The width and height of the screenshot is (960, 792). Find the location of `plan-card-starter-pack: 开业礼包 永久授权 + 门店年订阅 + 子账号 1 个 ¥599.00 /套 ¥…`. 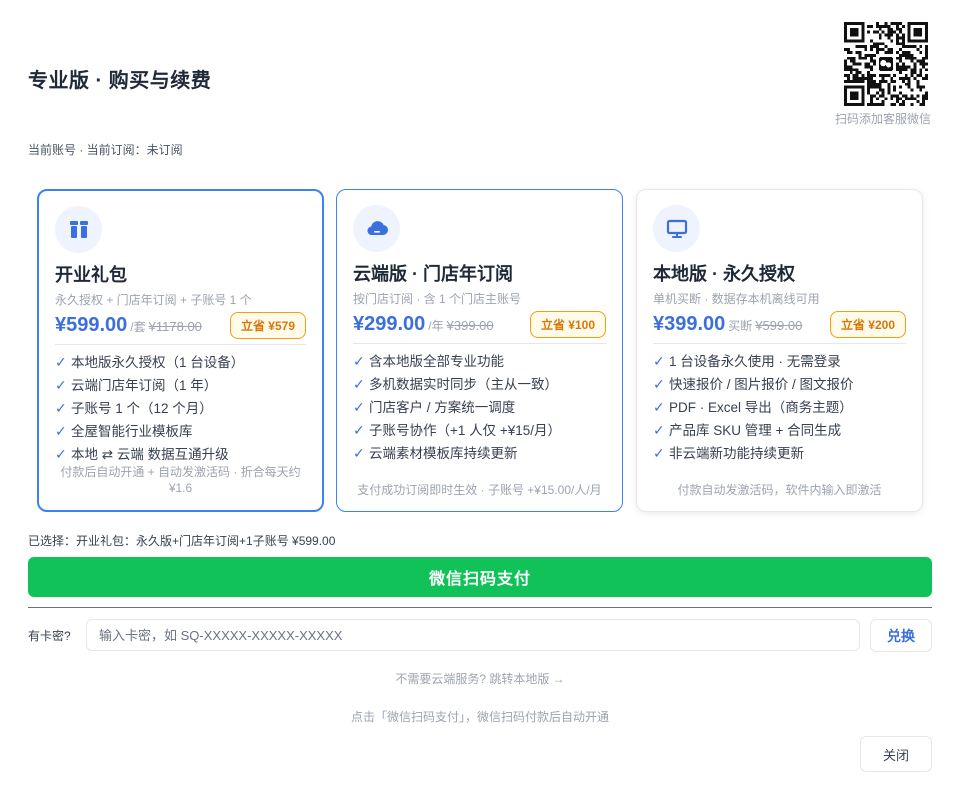

plan-card-starter-pack: 开业礼包 永久授权 + 门店年订阅 + 子账号 1 个 ¥599.00 /套 ¥… is located at coordinates (180, 350).